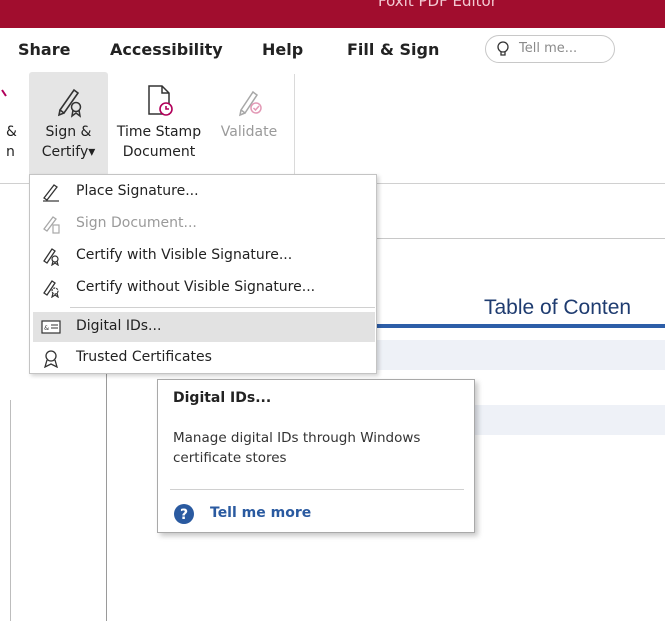 This screenshot has height=621, width=665. I want to click on validate-button: Validate, so click(249, 124).